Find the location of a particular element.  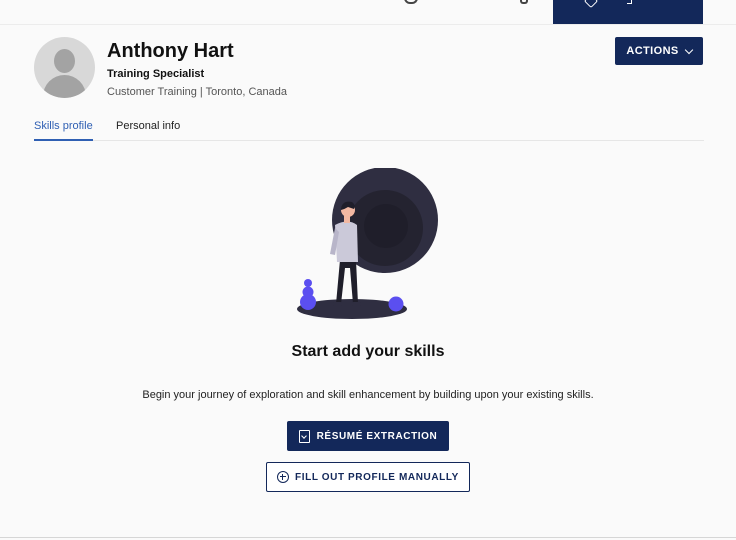

document-download-icon is located at coordinates (304, 436).